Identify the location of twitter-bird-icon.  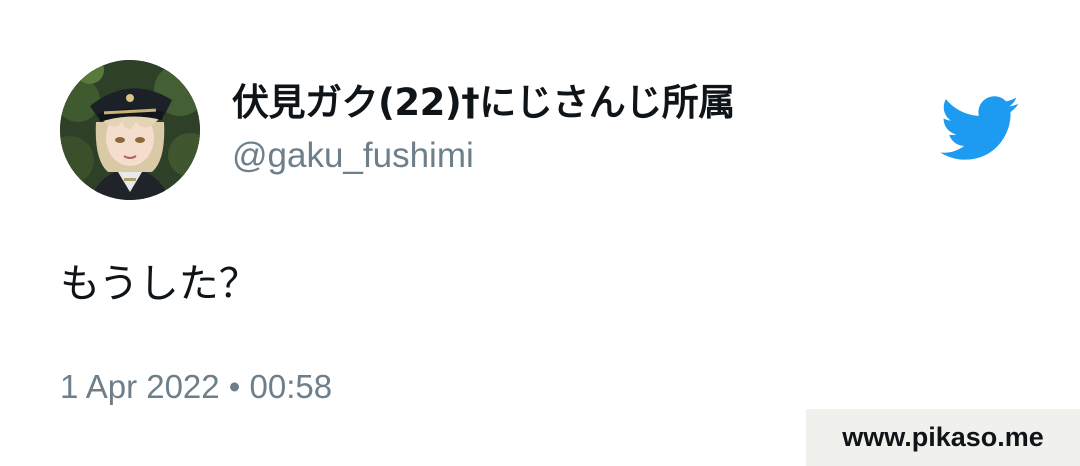
(979, 128).